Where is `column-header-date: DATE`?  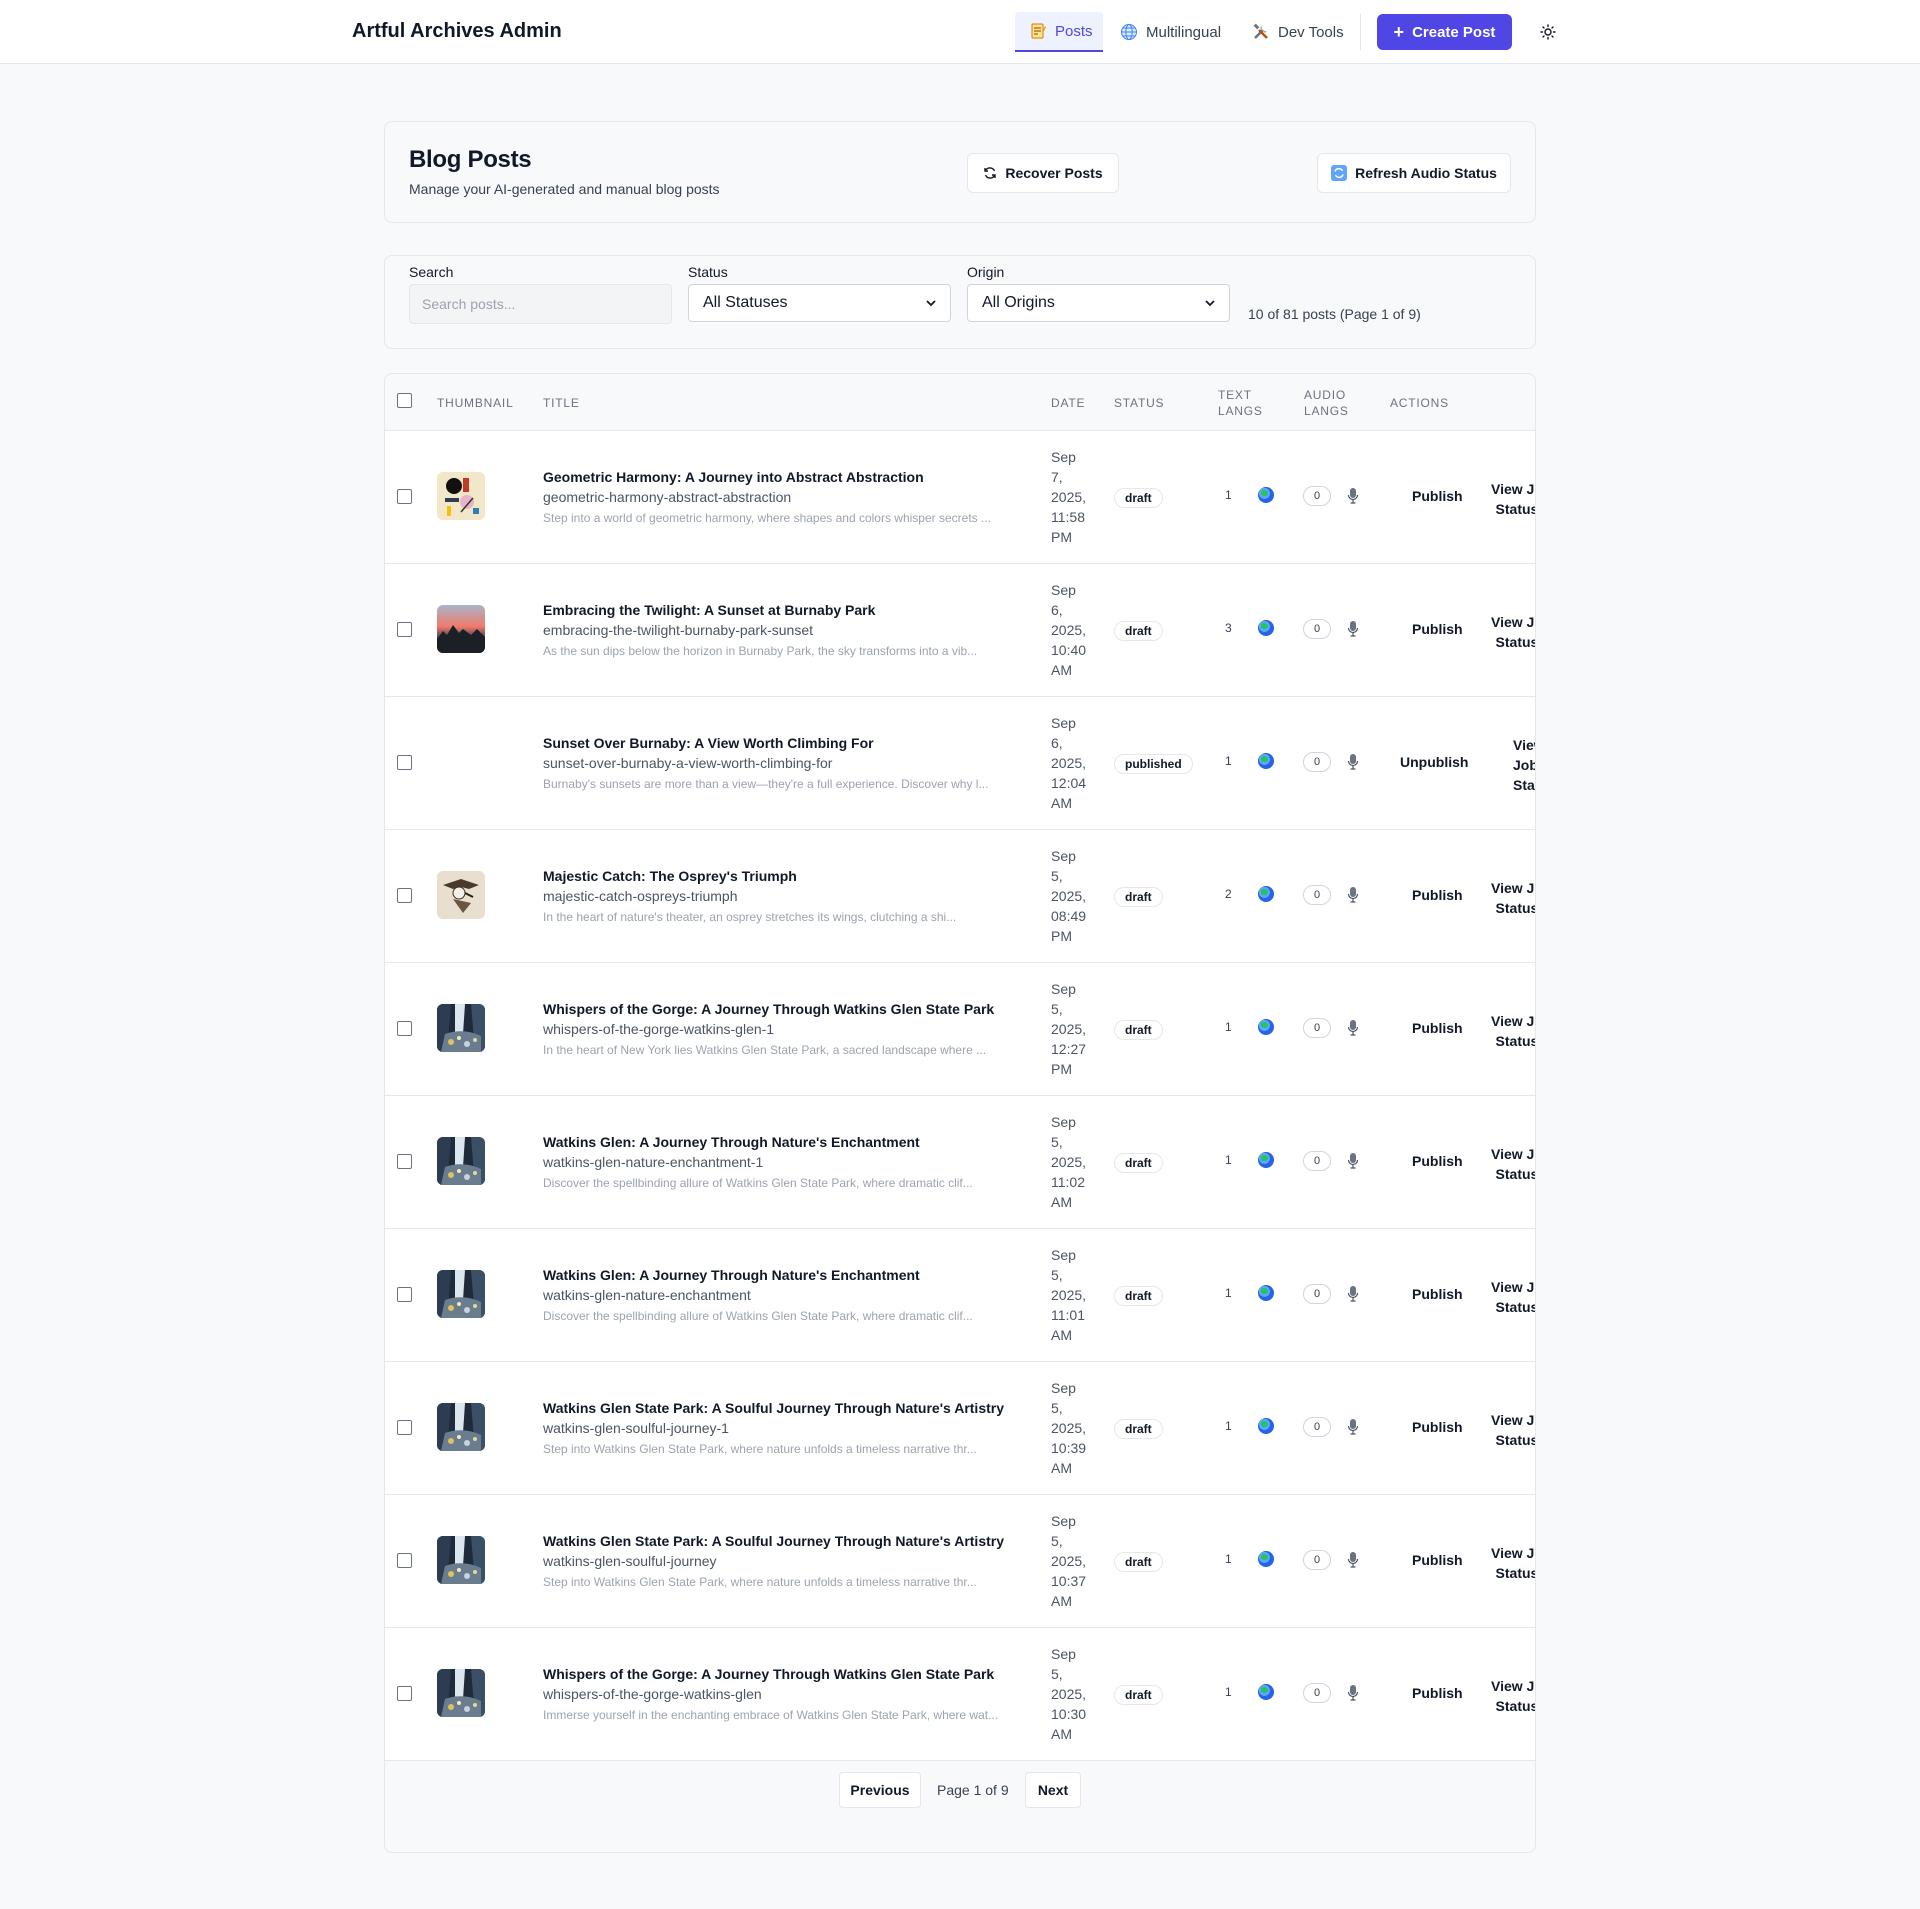 column-header-date: DATE is located at coordinates (1068, 403).